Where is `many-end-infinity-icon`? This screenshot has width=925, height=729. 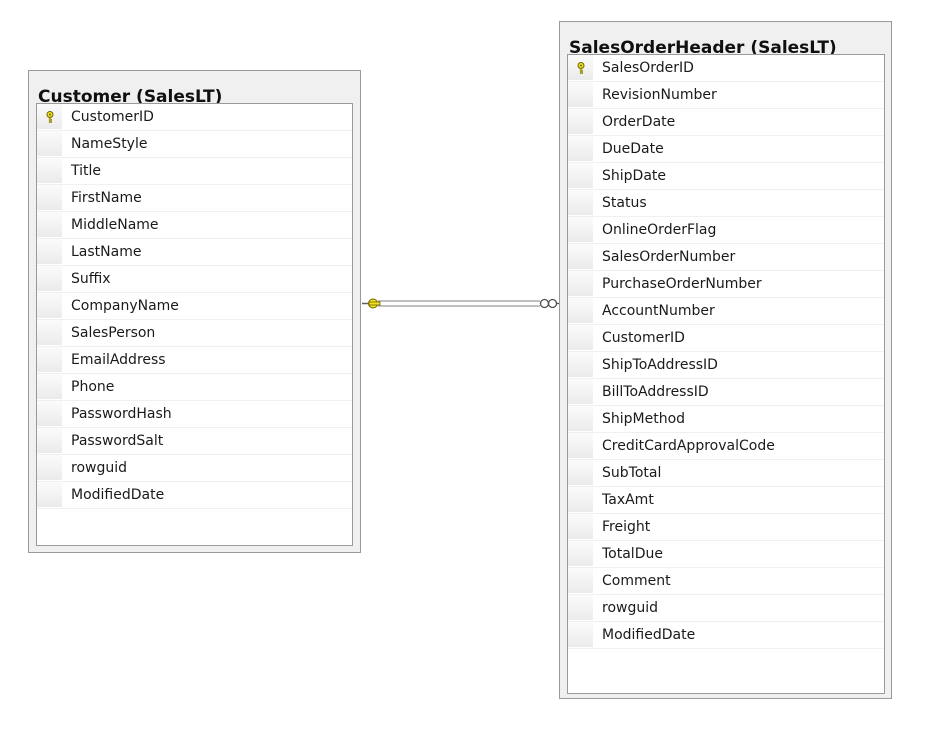 many-end-infinity-icon is located at coordinates (549, 303).